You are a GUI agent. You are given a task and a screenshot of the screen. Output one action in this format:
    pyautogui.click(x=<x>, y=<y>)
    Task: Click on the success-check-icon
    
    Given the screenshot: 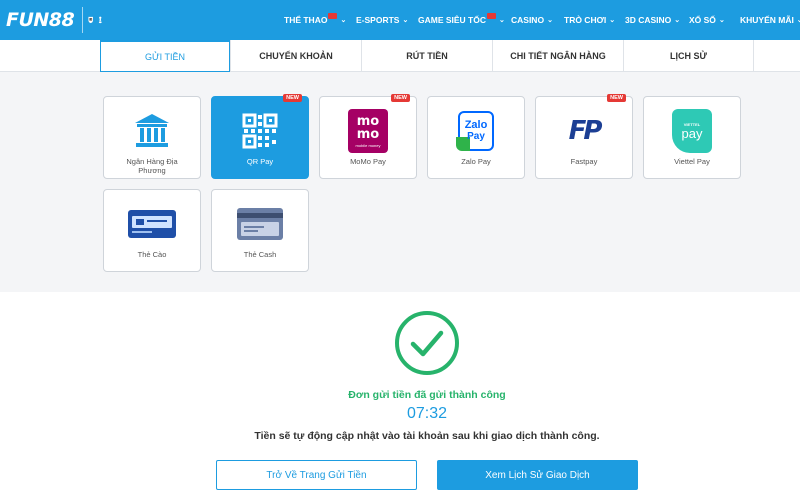 What is the action you would take?
    pyautogui.click(x=427, y=343)
    